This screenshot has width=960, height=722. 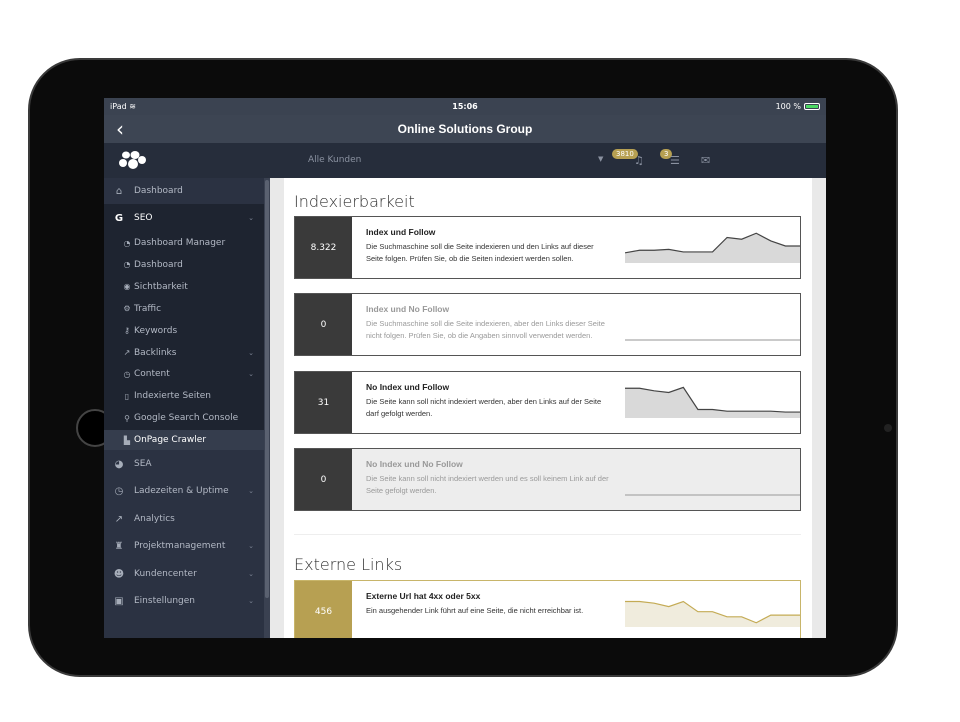 I want to click on sidebar-item-label: SEO, so click(x=143, y=218).